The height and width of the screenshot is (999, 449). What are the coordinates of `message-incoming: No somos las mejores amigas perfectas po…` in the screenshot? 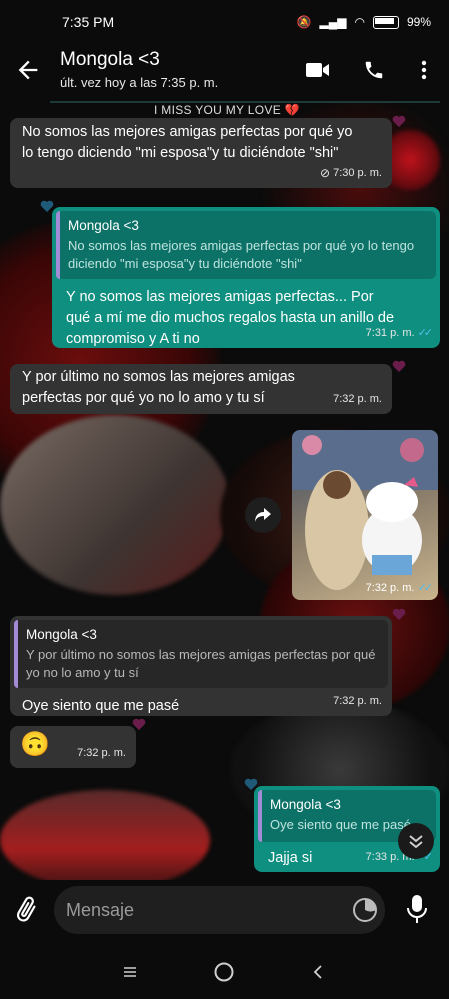 It's located at (201, 153).